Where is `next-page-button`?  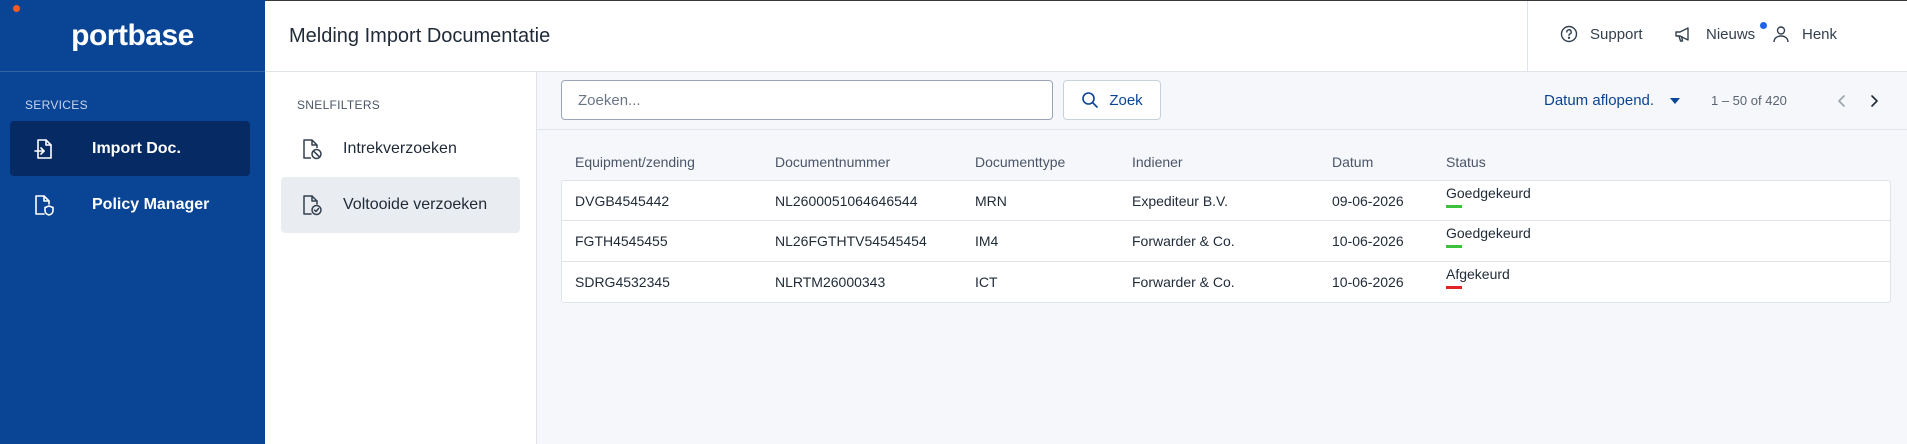 next-page-button is located at coordinates (1874, 101).